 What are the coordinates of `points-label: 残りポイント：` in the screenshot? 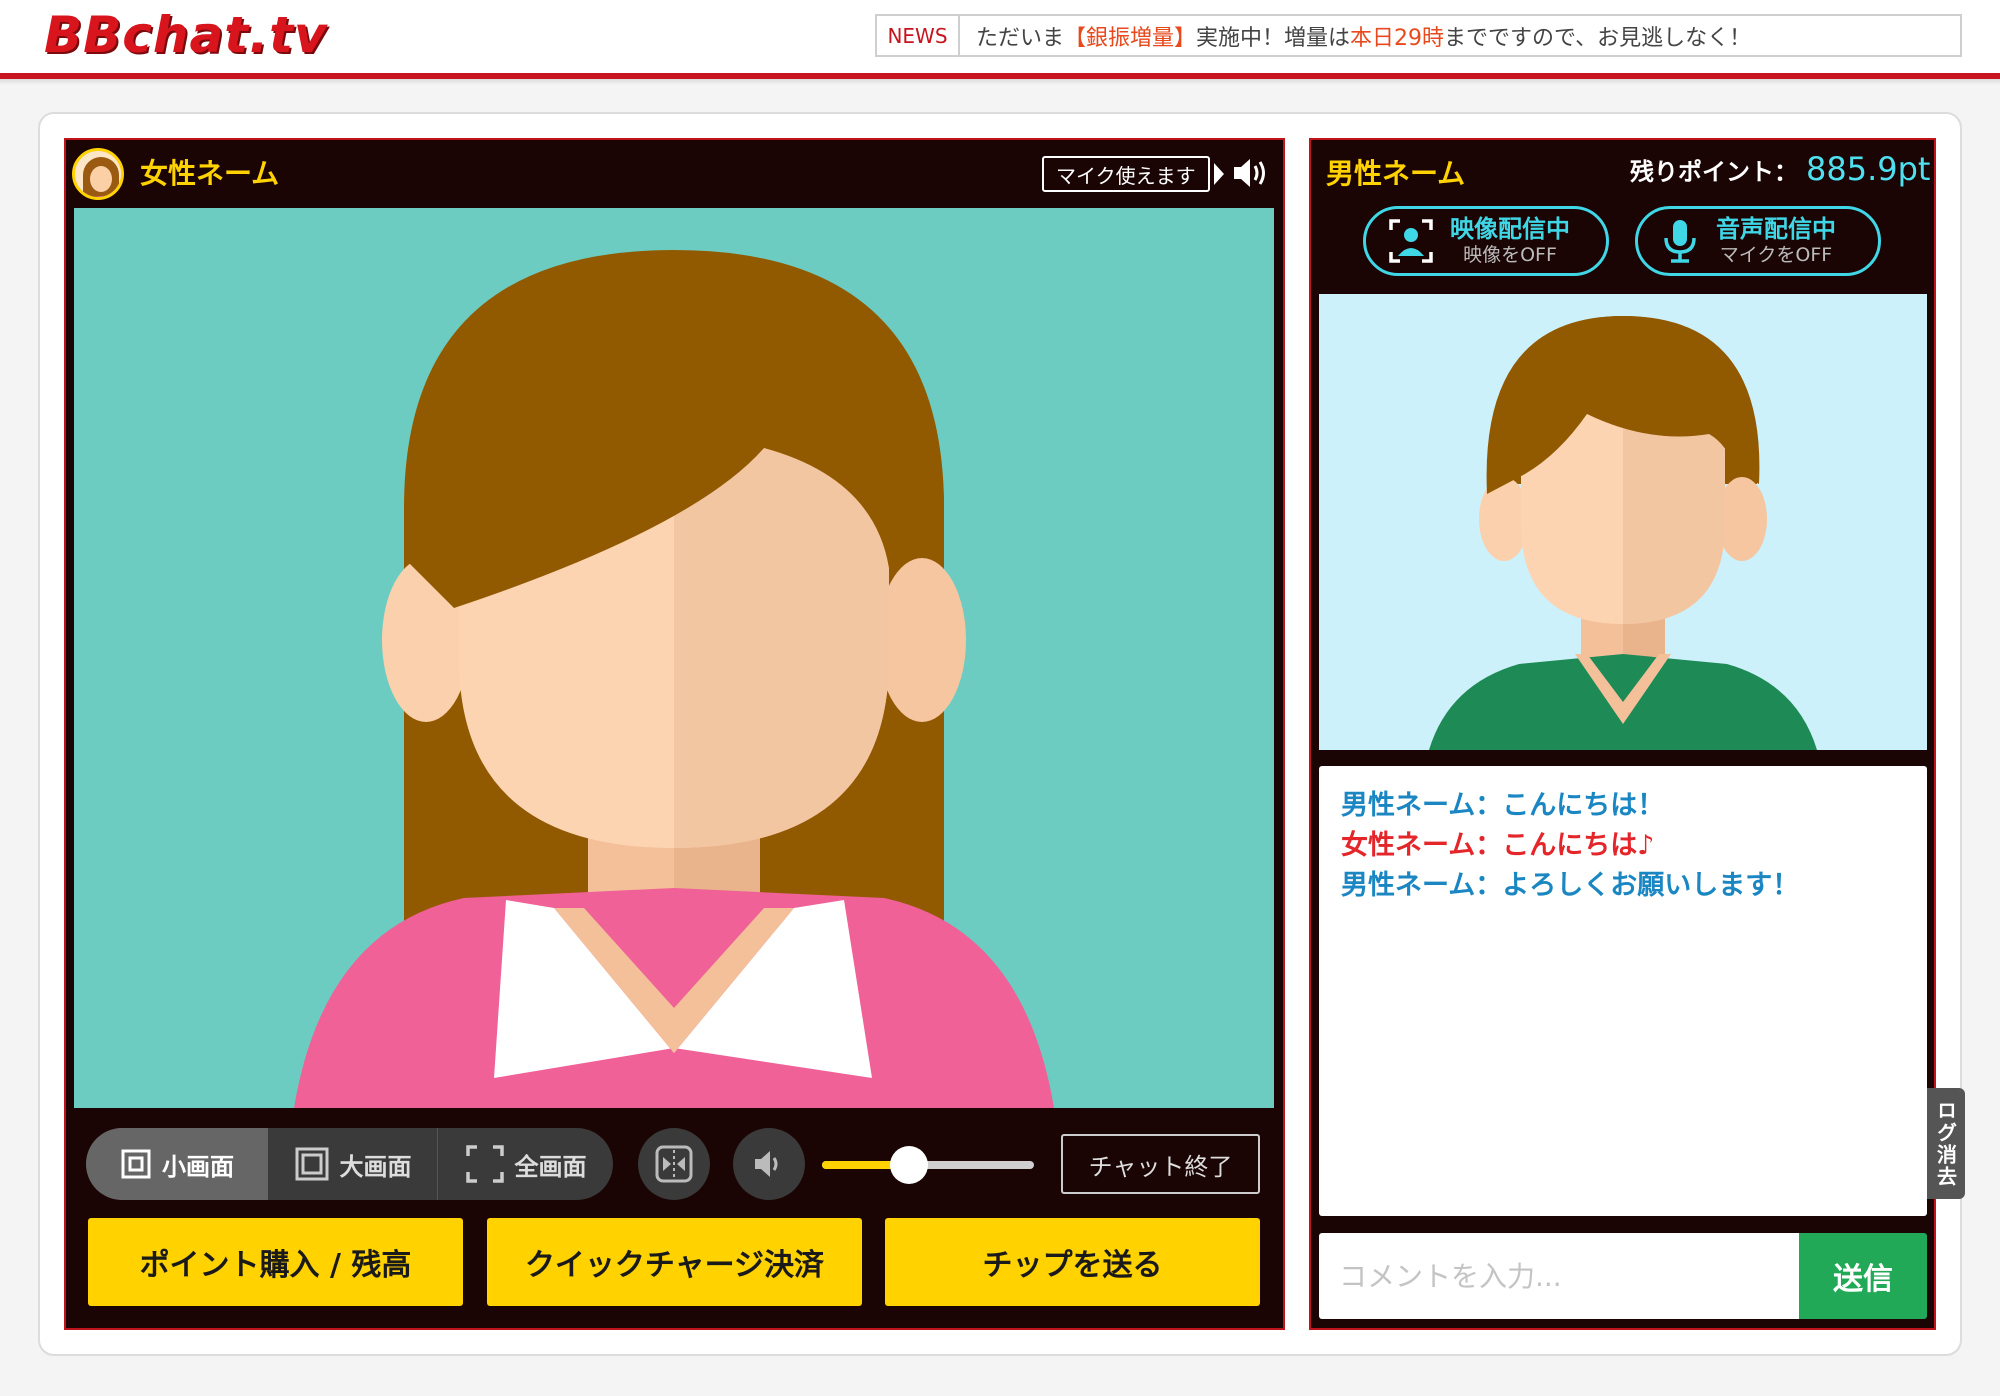 It's located at (1714, 172).